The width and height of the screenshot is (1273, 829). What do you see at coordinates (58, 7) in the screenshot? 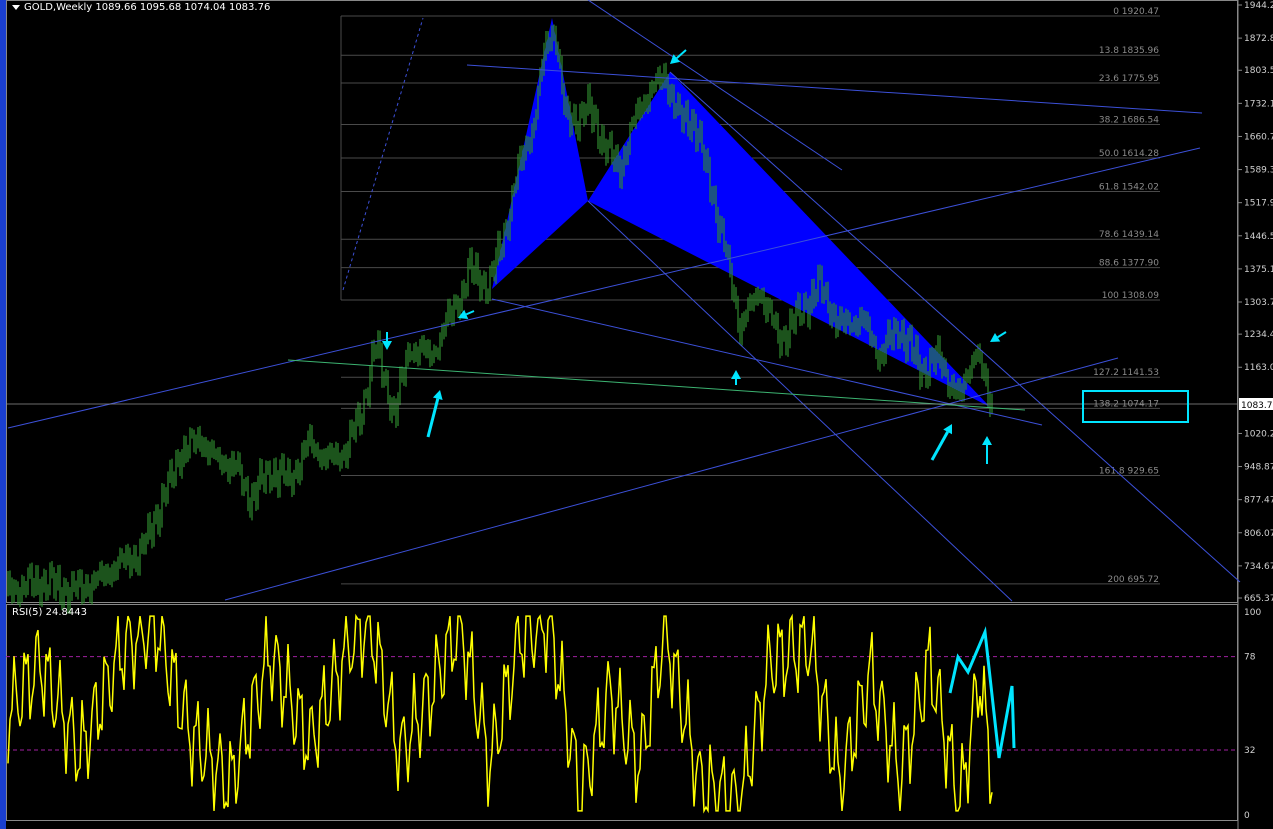
I see `symbol-name: GOLD,Weekly` at bounding box center [58, 7].